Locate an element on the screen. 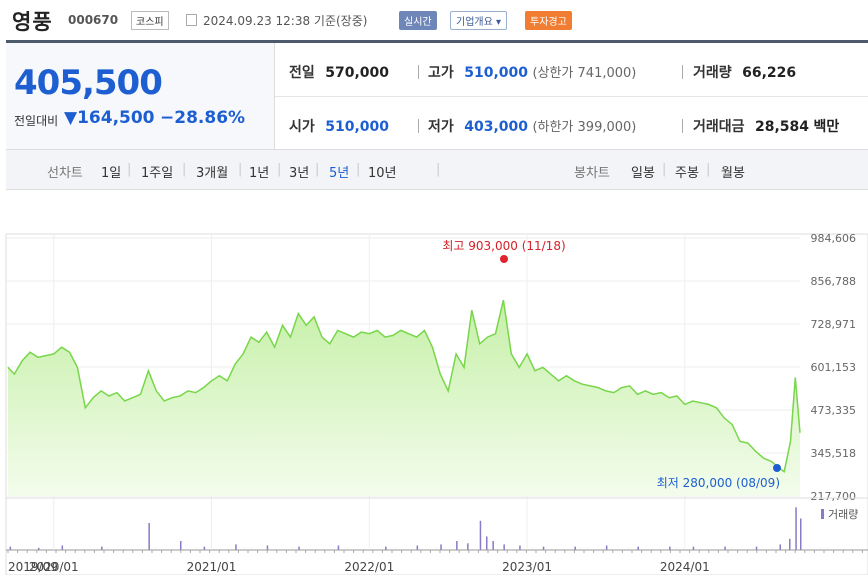  open-value: 510,000 is located at coordinates (357, 127).